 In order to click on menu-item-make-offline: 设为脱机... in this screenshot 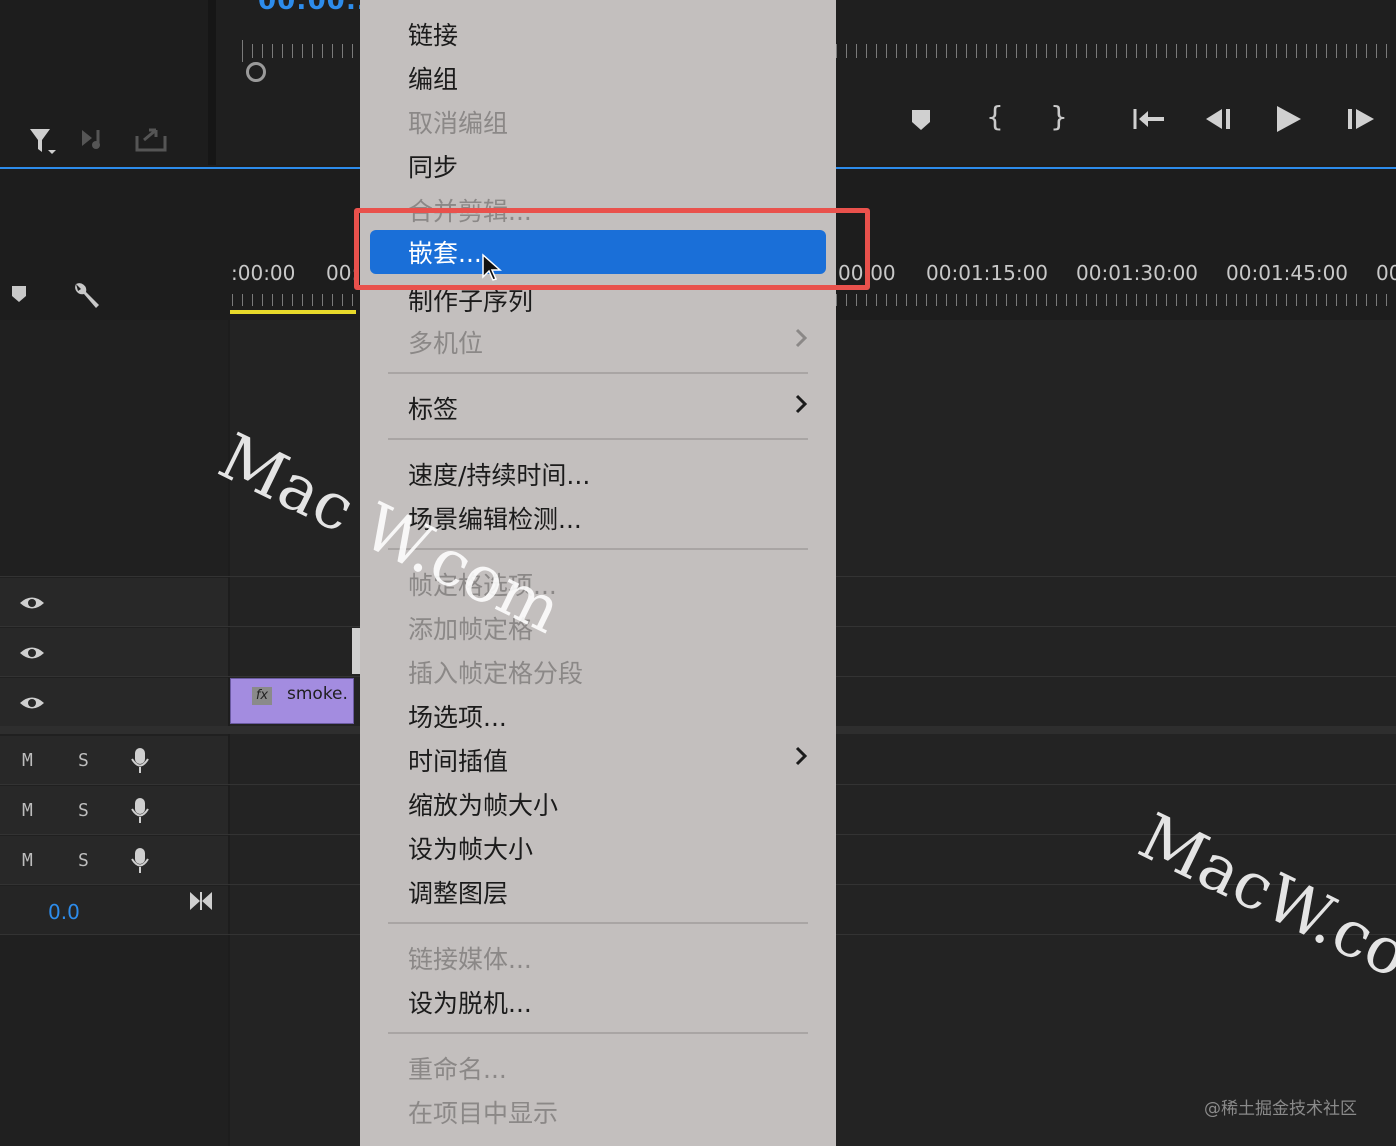, I will do `click(470, 1002)`.